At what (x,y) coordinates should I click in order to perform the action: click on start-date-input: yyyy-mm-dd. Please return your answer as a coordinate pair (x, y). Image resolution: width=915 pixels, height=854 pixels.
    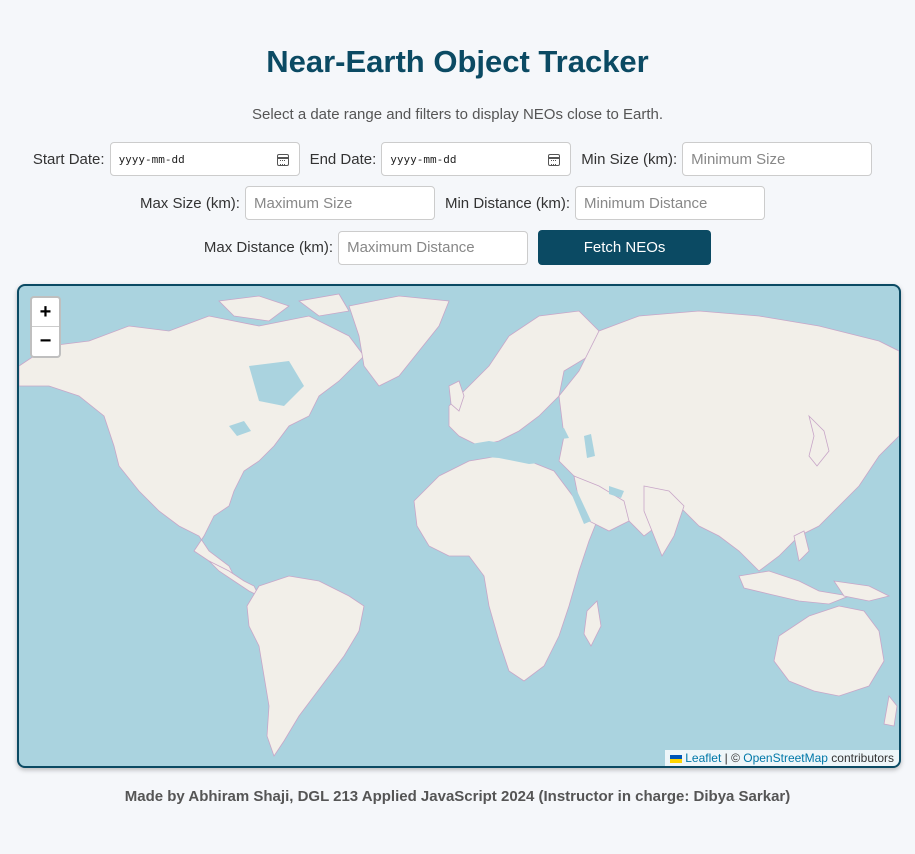
    Looking at the image, I should click on (204, 159).